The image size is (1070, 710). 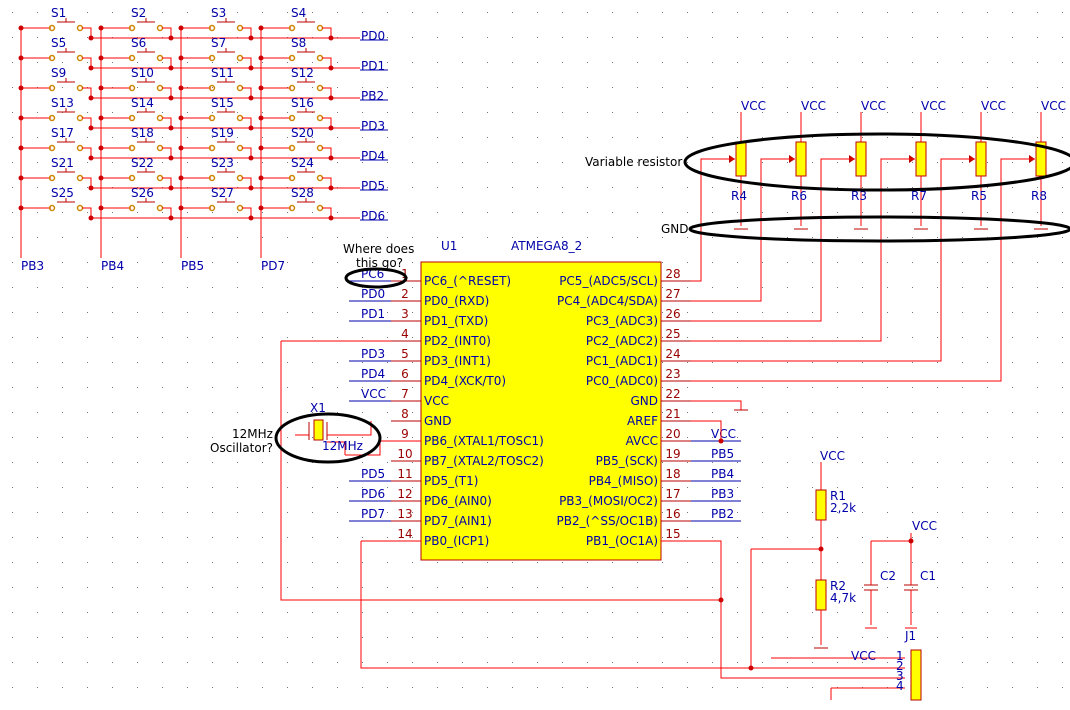 What do you see at coordinates (142, 133) in the screenshot?
I see `switch-label: S18` at bounding box center [142, 133].